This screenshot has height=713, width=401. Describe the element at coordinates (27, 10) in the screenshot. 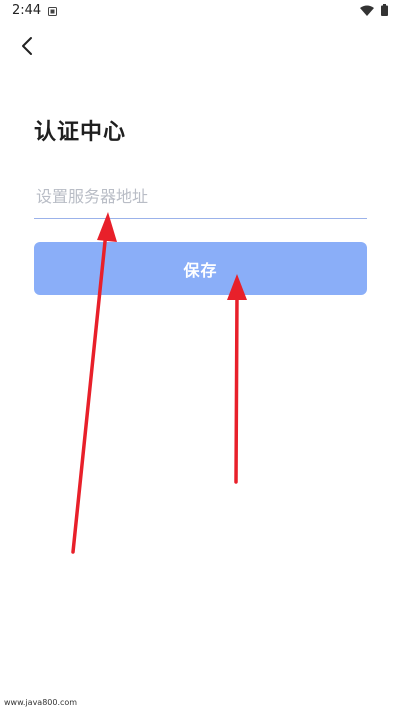

I see `status-time: 2:44` at that location.